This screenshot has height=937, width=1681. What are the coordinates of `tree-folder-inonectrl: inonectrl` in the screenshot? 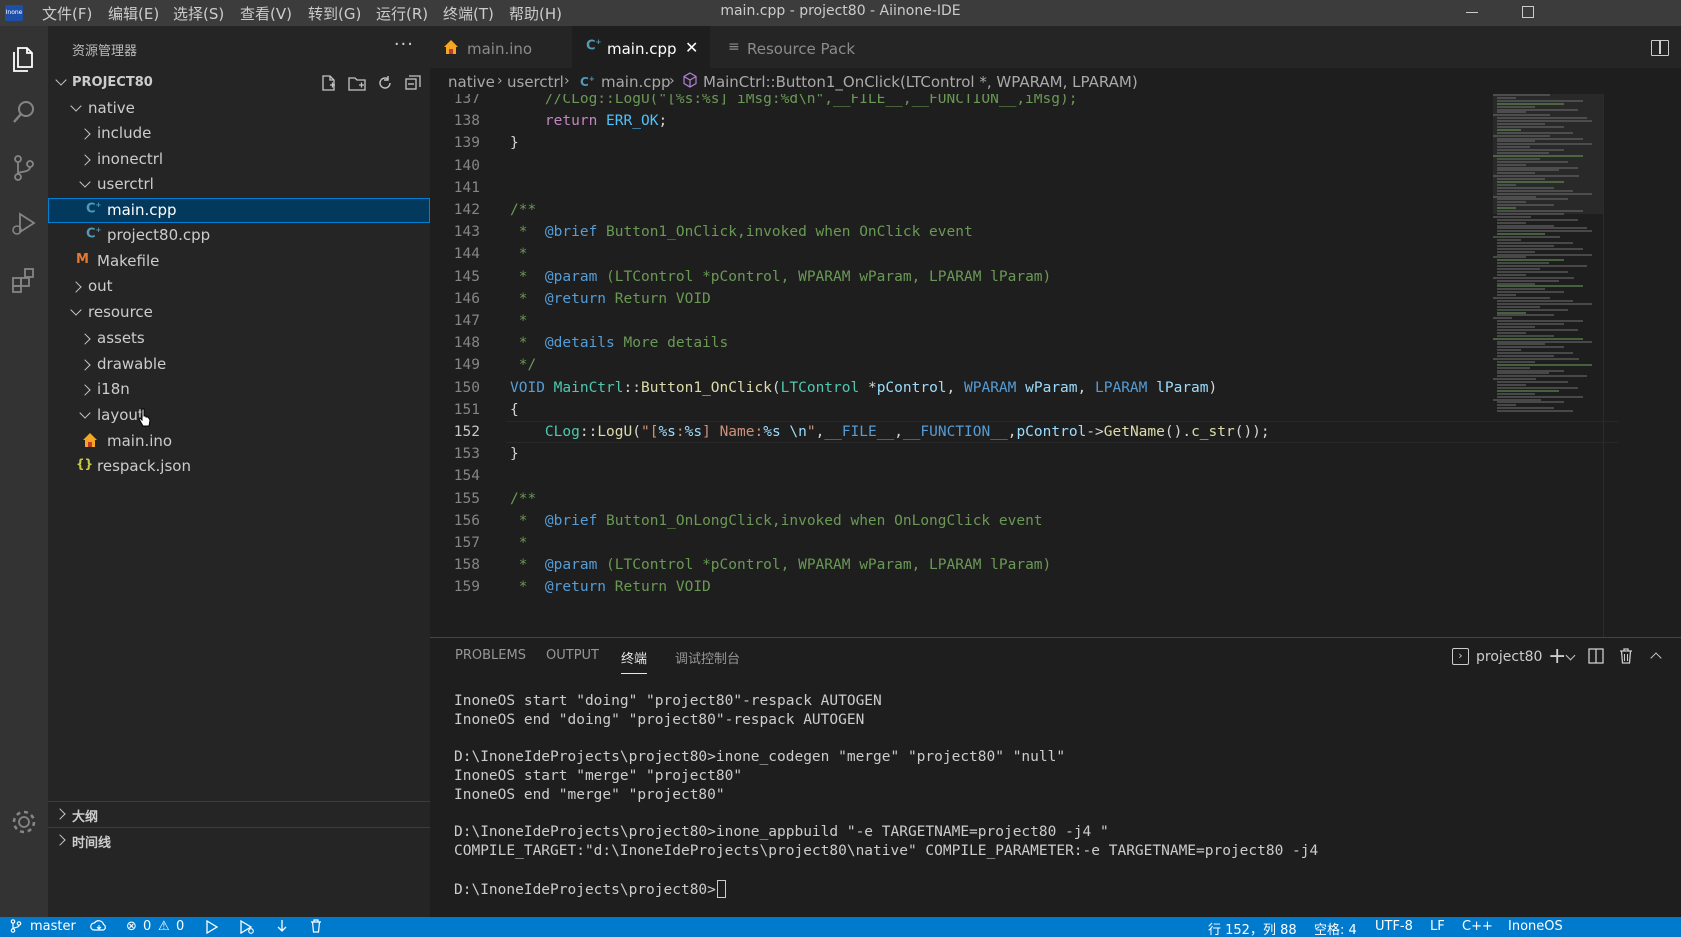 It's located at (239, 159).